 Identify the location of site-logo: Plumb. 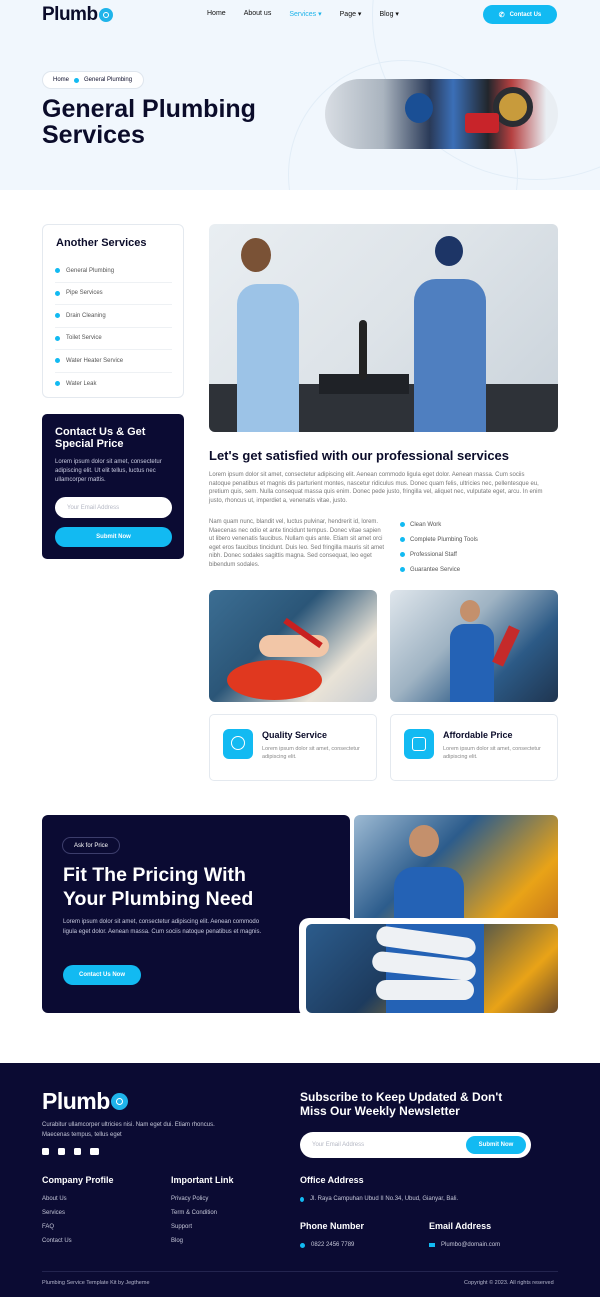
(77, 15).